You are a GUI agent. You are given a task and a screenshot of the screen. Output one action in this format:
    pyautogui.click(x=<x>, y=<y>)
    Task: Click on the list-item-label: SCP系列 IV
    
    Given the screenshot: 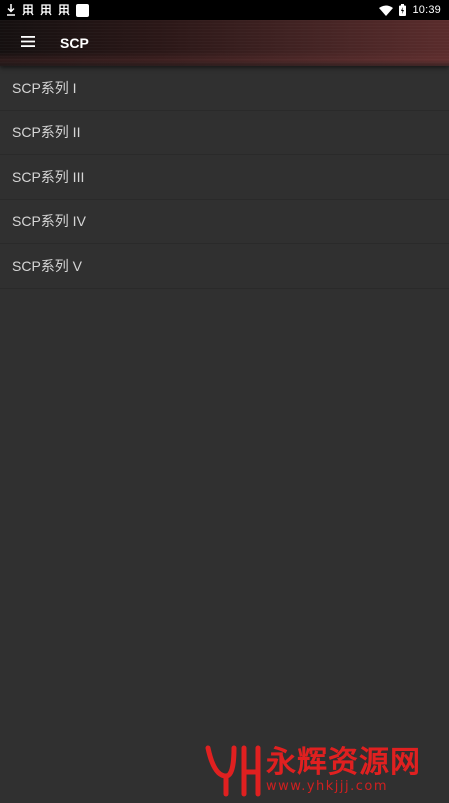 What is the action you would take?
    pyautogui.click(x=49, y=221)
    